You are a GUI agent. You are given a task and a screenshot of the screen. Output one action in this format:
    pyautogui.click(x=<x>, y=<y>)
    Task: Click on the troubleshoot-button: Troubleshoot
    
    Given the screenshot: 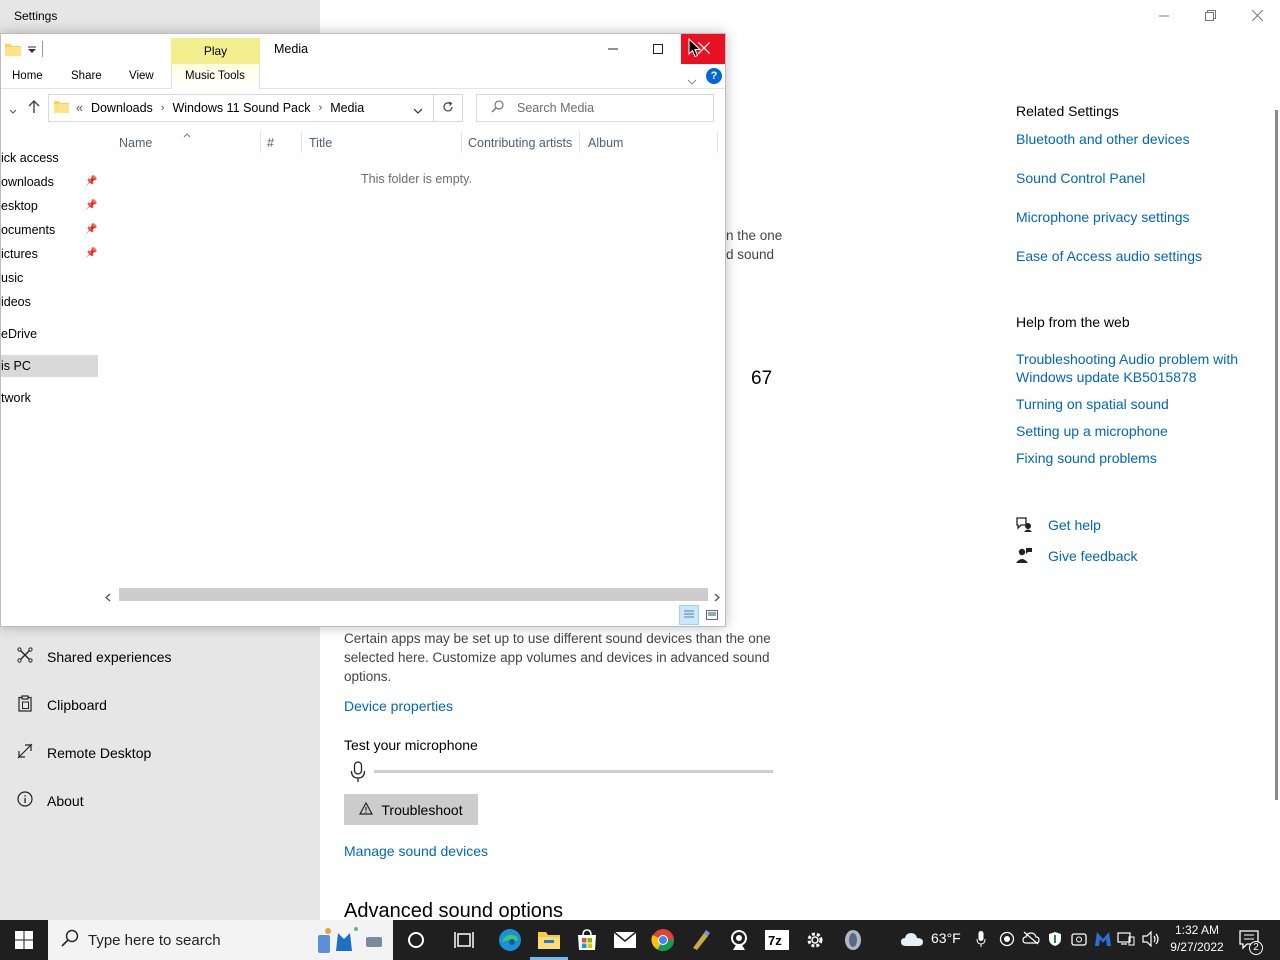 What is the action you would take?
    pyautogui.click(x=411, y=809)
    